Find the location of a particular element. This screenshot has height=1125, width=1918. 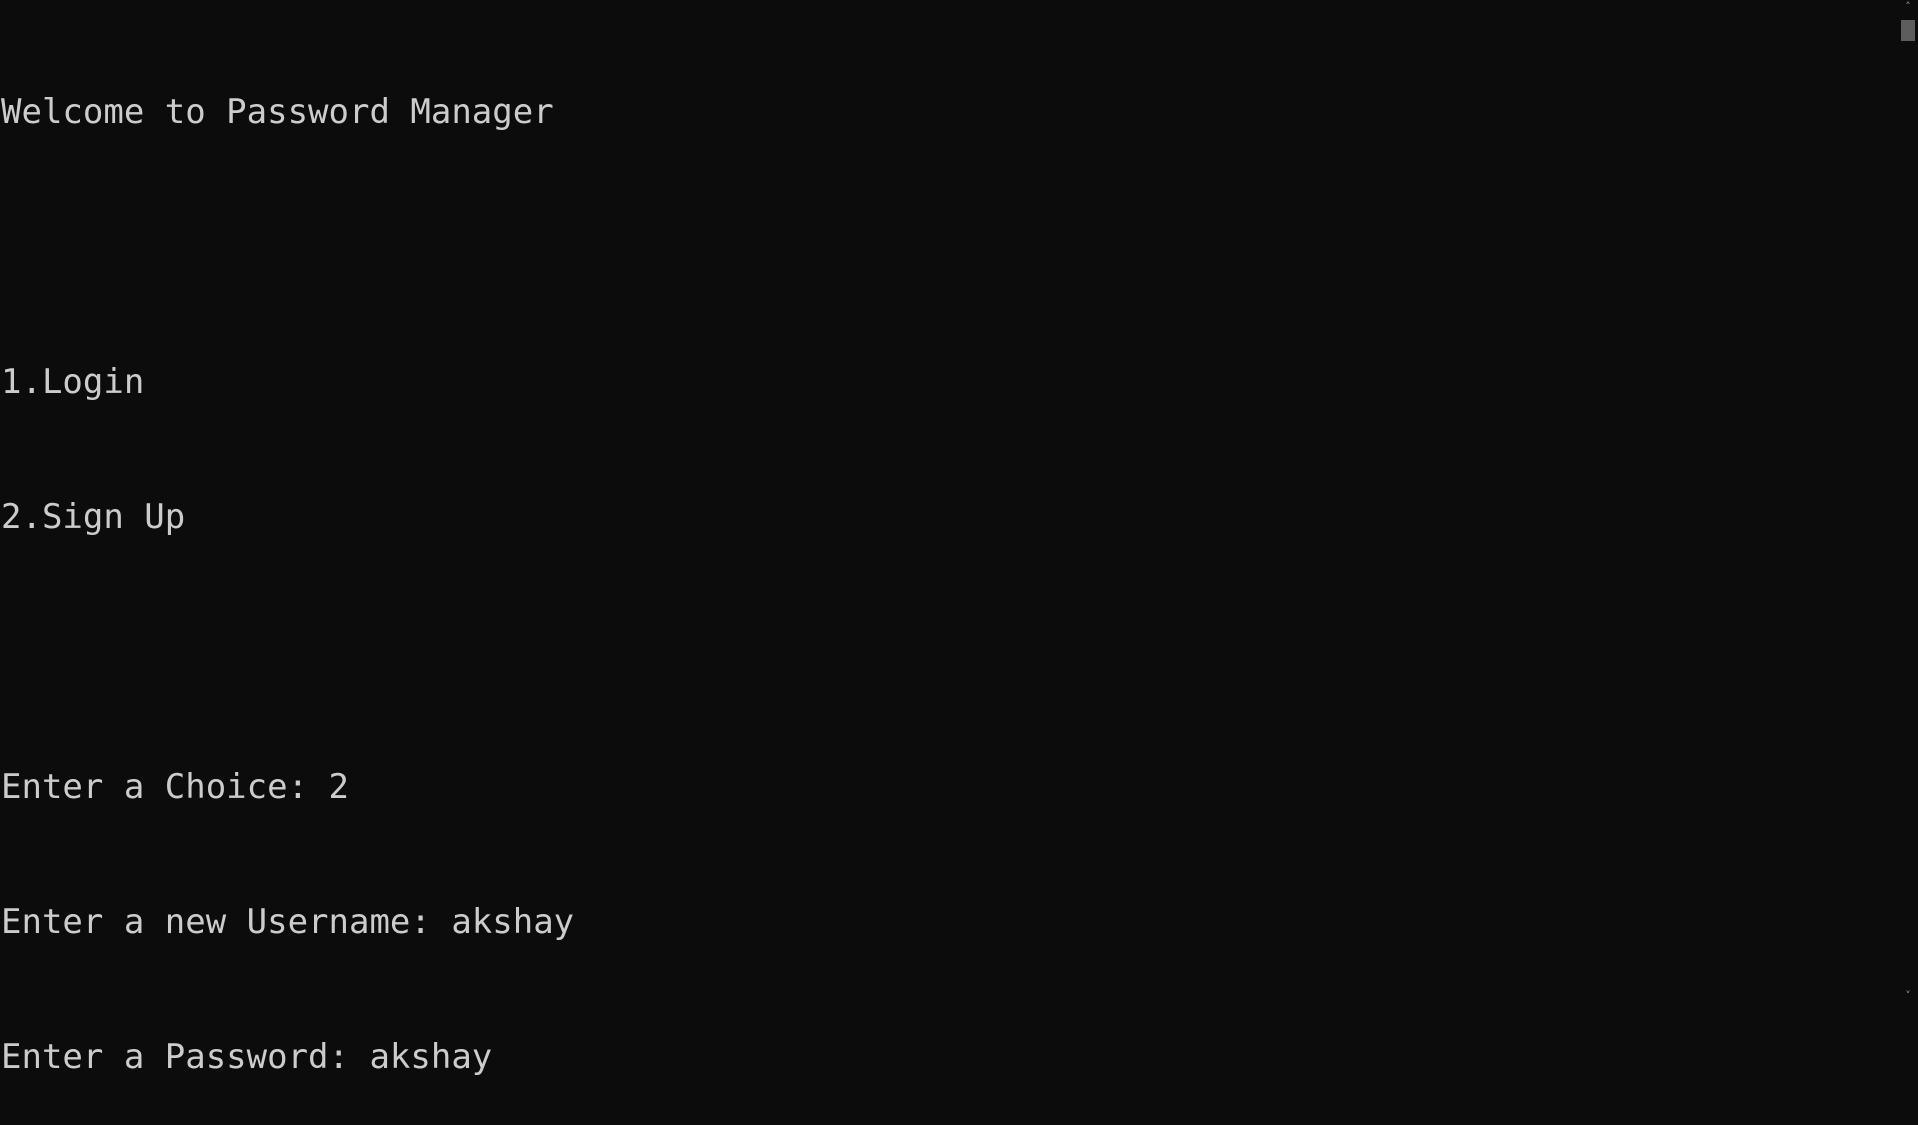

scroll-down-arrow-icon: ˅ is located at coordinates (1908, 996).